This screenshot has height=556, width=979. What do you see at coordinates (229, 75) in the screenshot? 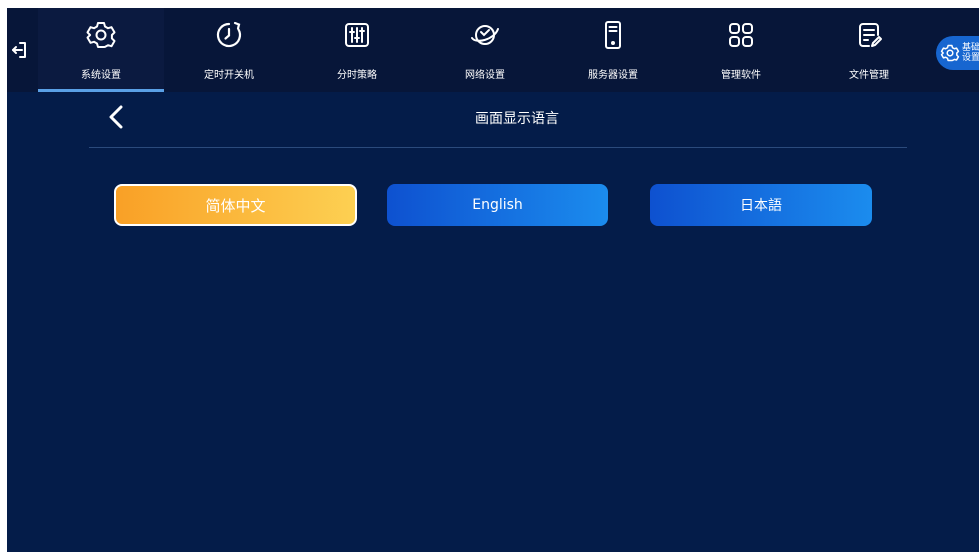
I see `nav-item-label: 定时开关机` at bounding box center [229, 75].